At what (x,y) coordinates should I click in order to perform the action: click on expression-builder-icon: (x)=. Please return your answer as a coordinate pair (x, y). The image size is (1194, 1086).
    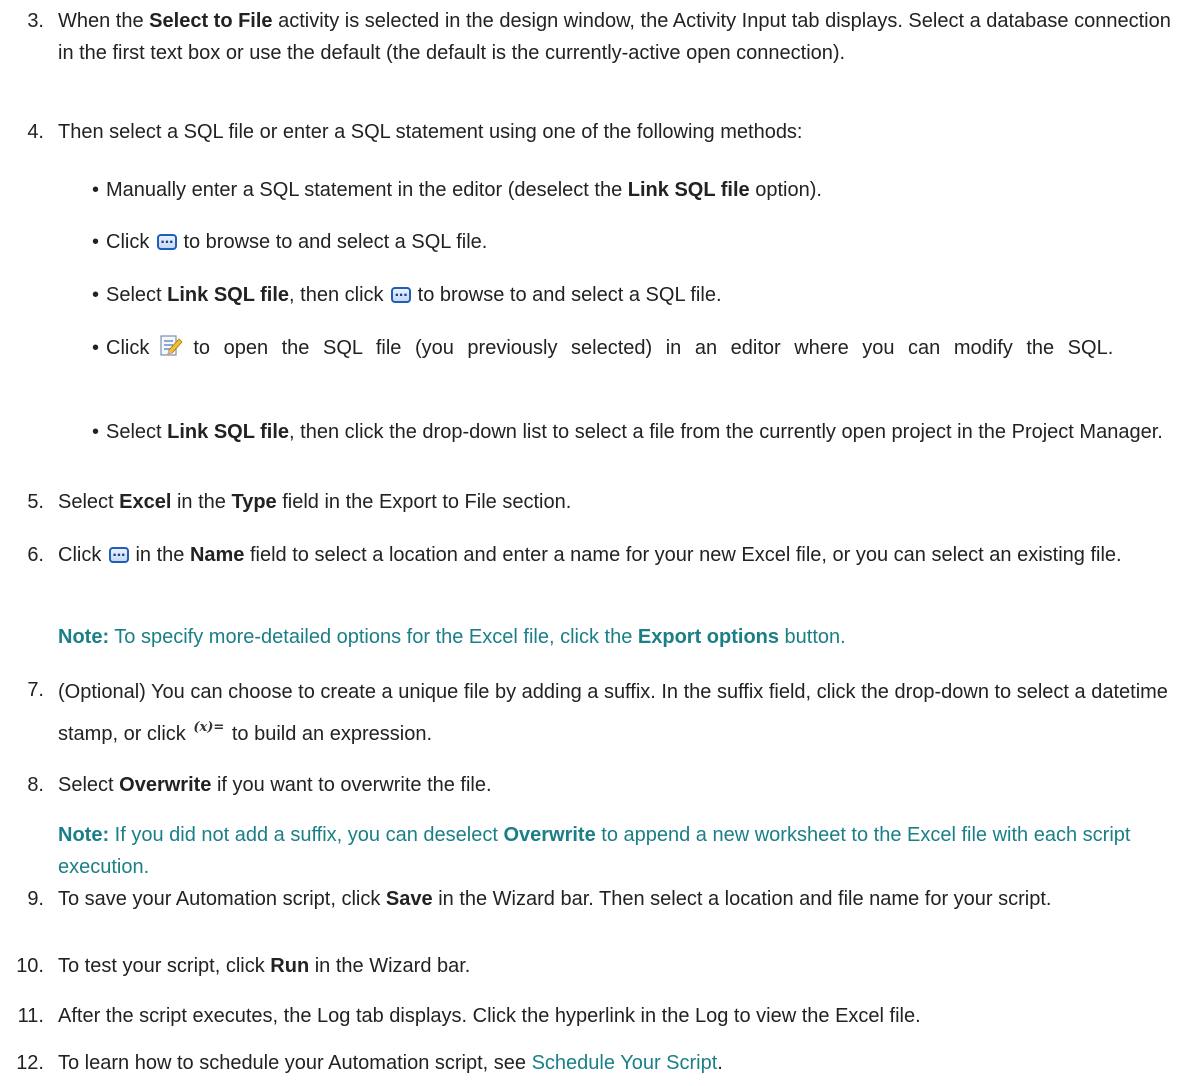
    Looking at the image, I should click on (208, 727).